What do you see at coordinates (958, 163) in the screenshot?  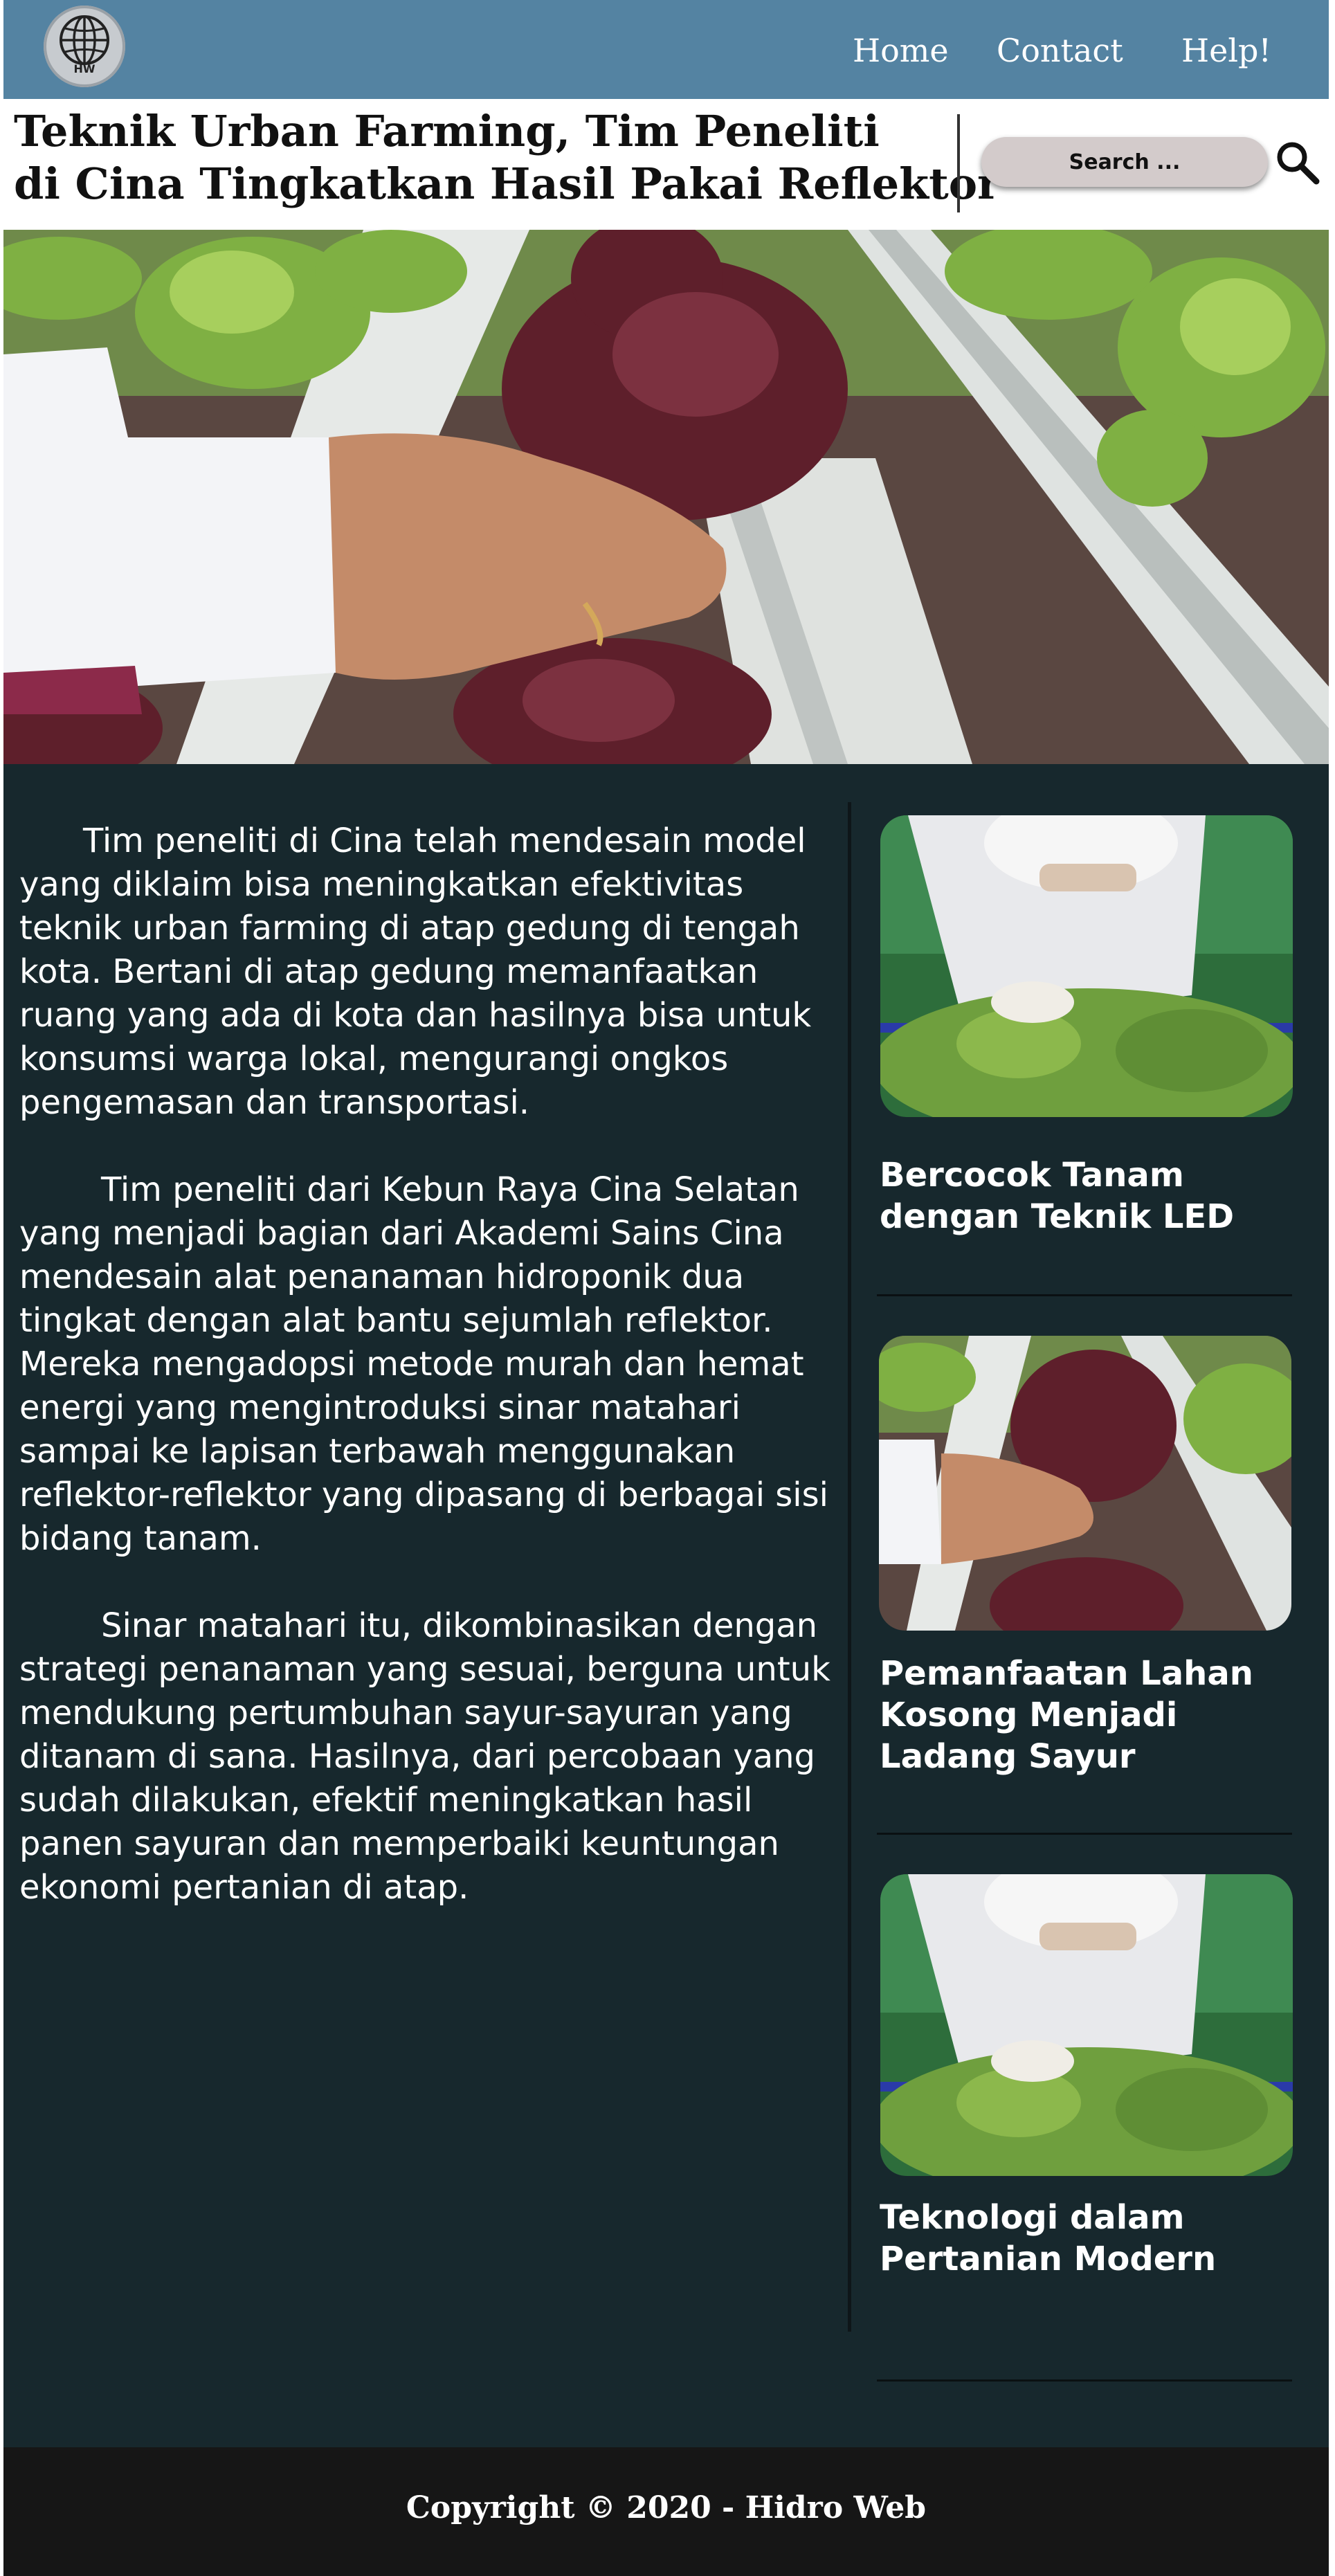 I see `header-divider` at bounding box center [958, 163].